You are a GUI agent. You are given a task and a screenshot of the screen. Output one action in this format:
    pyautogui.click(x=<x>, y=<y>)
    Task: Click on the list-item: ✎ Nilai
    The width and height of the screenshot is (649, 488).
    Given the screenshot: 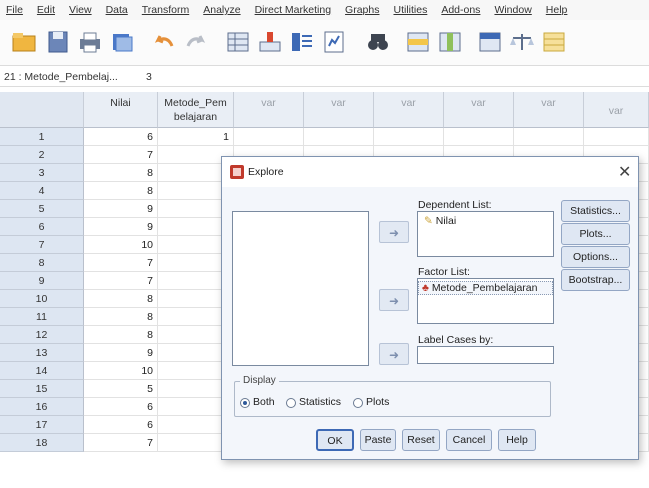 What is the action you would take?
    pyautogui.click(x=440, y=221)
    